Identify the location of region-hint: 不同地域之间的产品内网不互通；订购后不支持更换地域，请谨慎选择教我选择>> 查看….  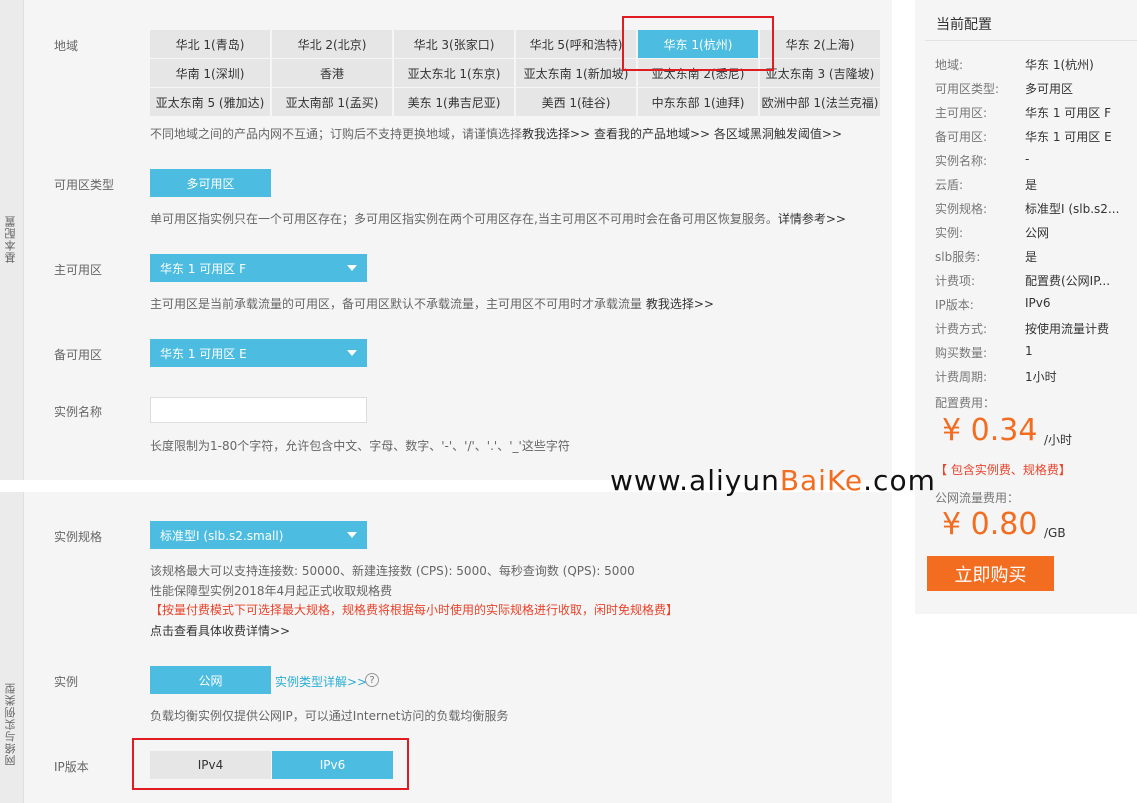
(496, 133).